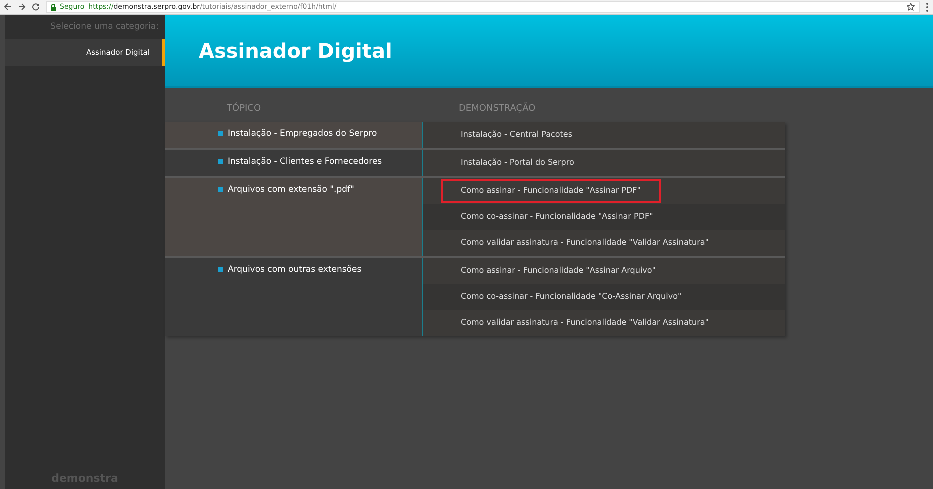 The image size is (933, 489). Describe the element at coordinates (291, 190) in the screenshot. I see `topic-label: Arquivos com extensão ".pdf"` at that location.